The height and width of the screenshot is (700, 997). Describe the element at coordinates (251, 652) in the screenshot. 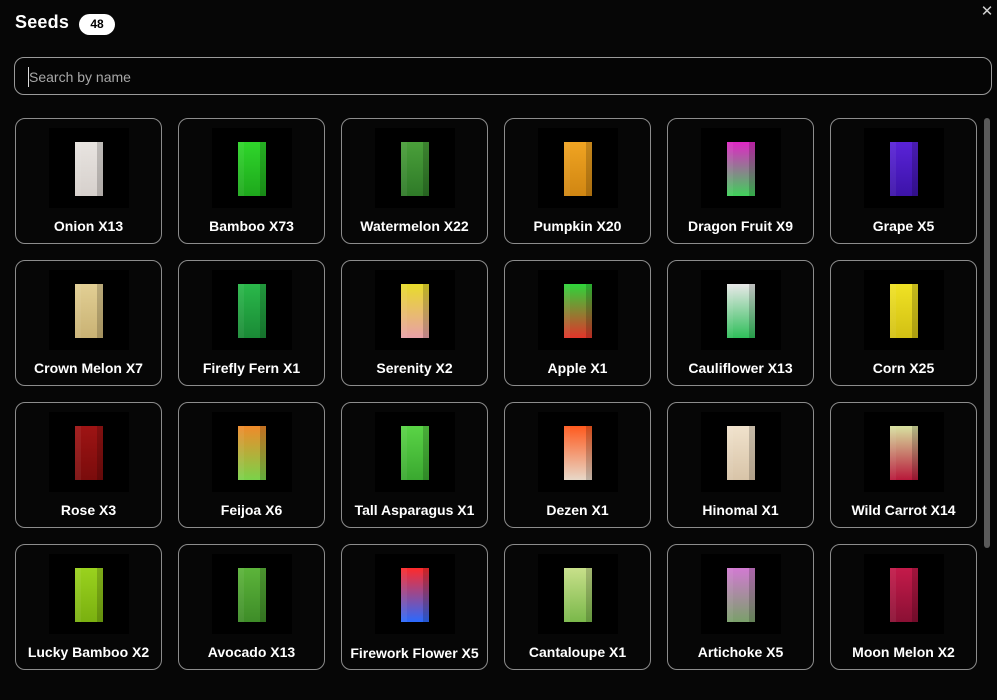

I see `seed-label: Avocado X13` at that location.